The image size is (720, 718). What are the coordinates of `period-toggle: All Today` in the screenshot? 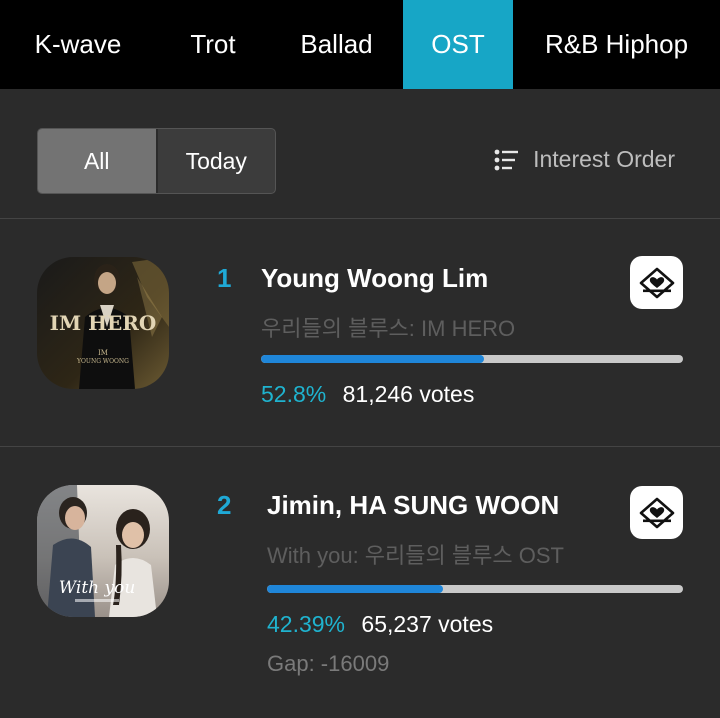 It's located at (156, 161).